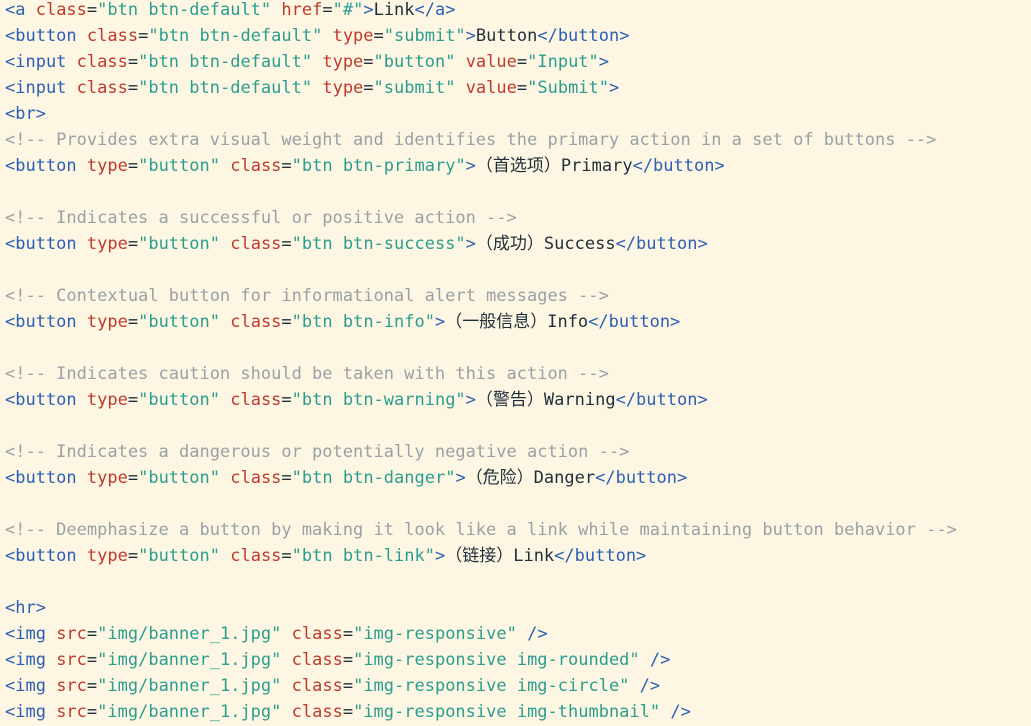 The height and width of the screenshot is (726, 1031). I want to click on code-token: （首选项）Primary, so click(554, 166).